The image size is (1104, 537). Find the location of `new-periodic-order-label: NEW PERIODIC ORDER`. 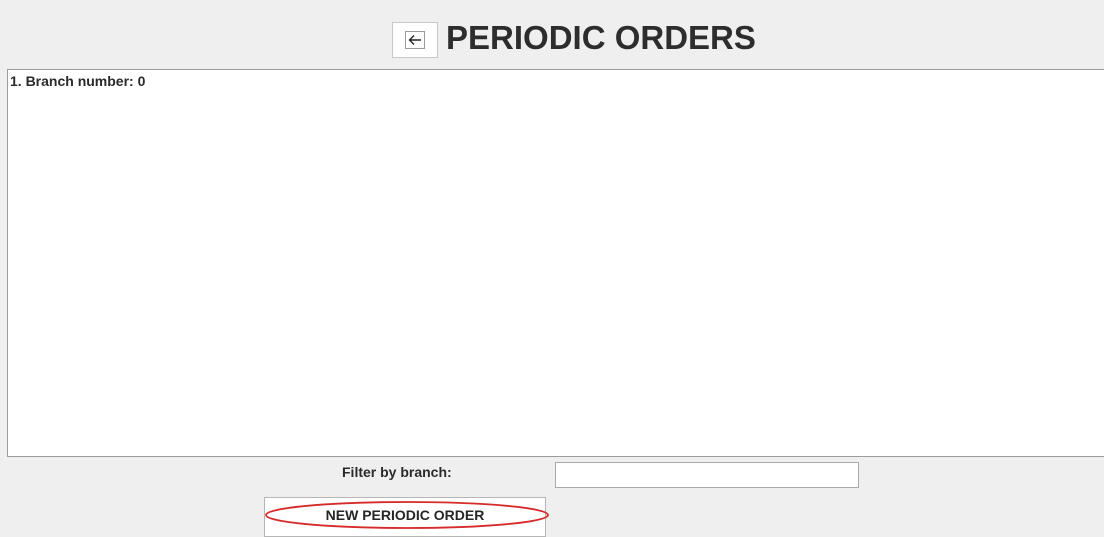

new-periodic-order-label: NEW PERIODIC ORDER is located at coordinates (405, 515).